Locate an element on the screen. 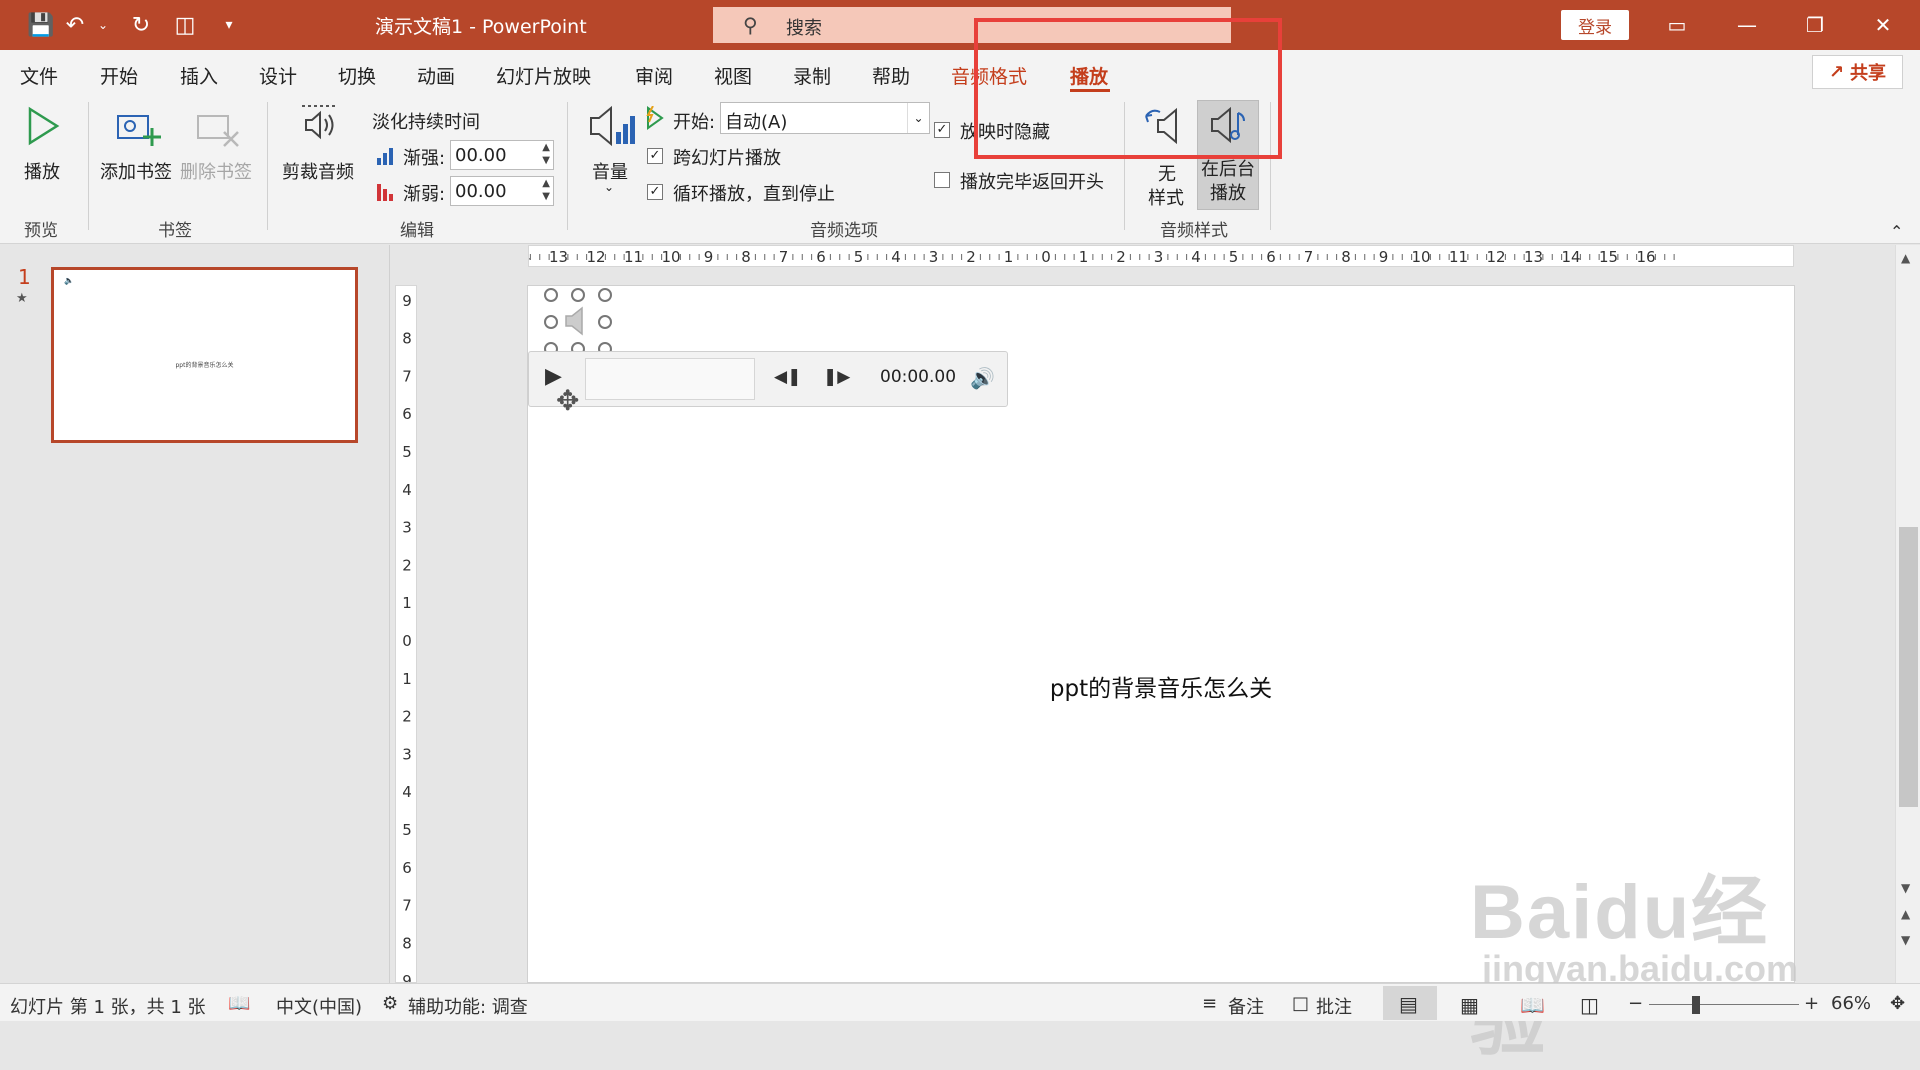  start-lightning-icon is located at coordinates (655, 118).